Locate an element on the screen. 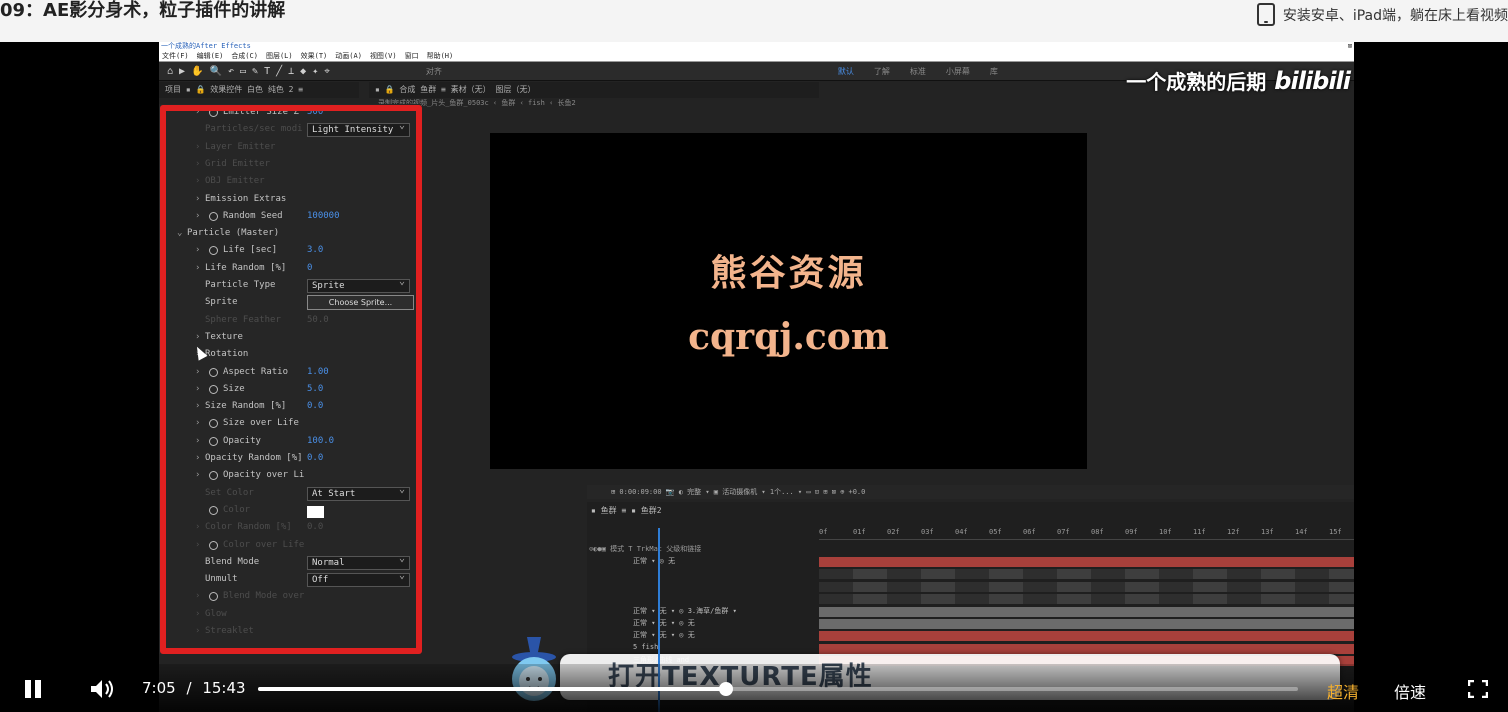 Image resolution: width=1508 pixels, height=712 pixels. ae-window-title: 一个成熟的After Effects ⊠ is located at coordinates (756, 46).